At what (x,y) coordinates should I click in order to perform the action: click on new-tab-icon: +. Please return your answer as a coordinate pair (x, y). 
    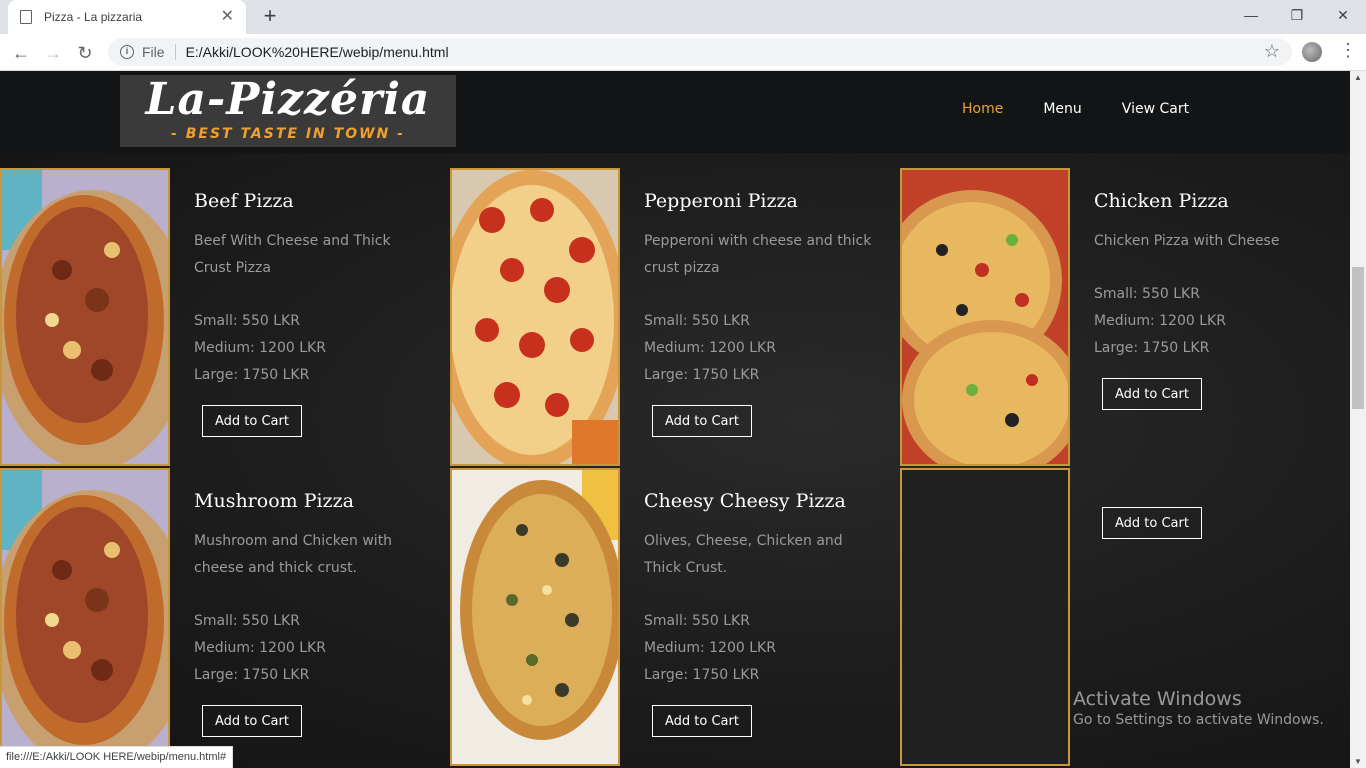
    Looking at the image, I should click on (270, 16).